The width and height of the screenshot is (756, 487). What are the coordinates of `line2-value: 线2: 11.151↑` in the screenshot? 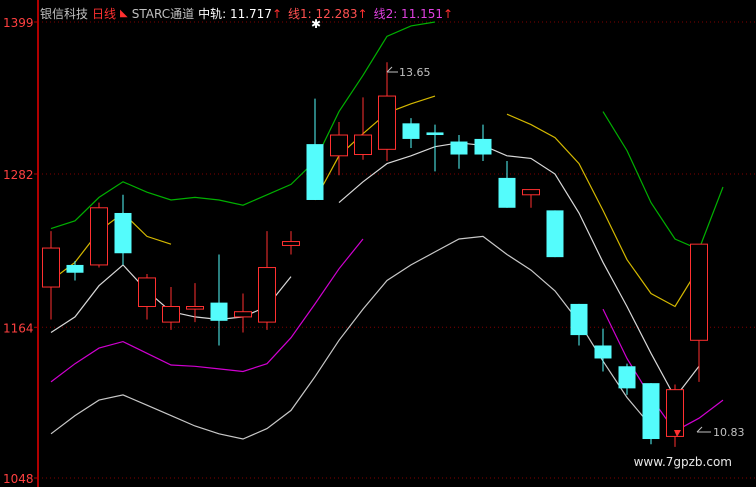 It's located at (415, 13).